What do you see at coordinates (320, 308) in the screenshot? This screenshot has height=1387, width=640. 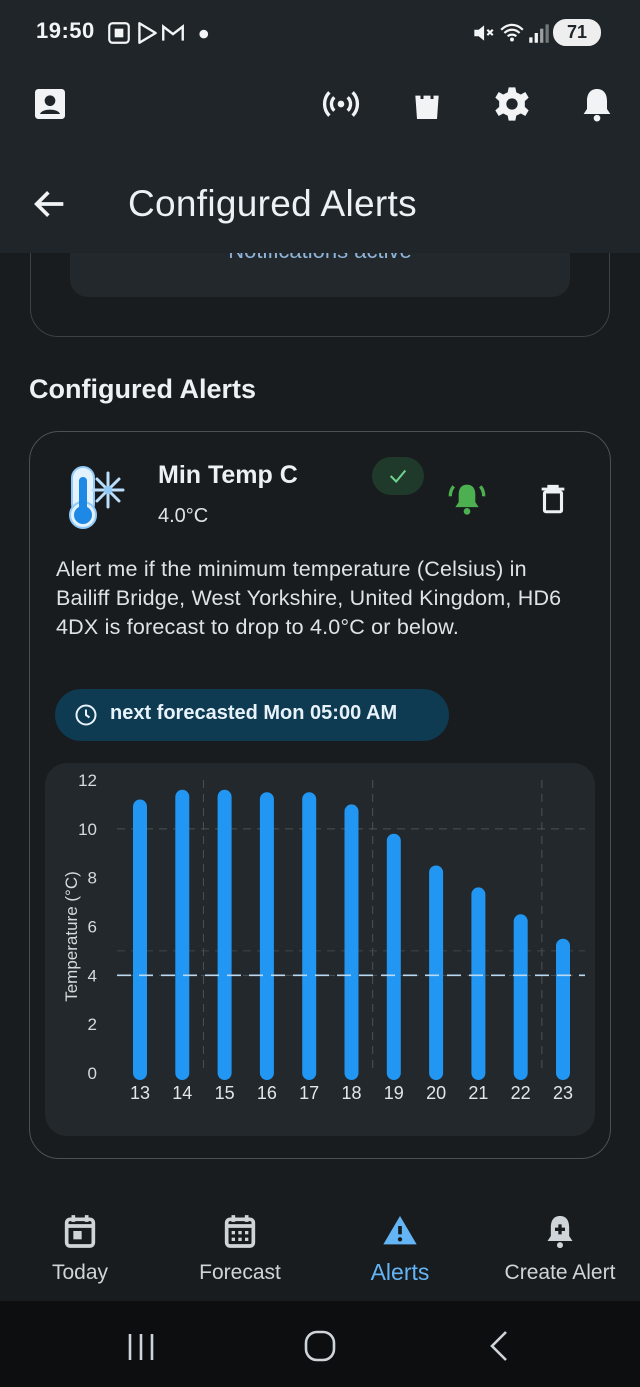 I see `previous-card-viewport: Notifications active` at bounding box center [320, 308].